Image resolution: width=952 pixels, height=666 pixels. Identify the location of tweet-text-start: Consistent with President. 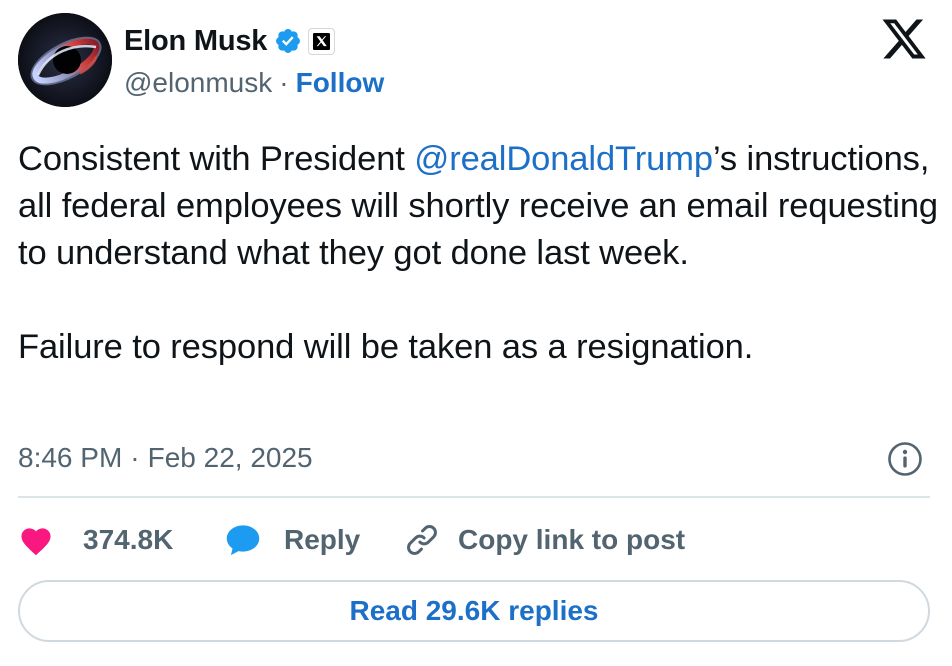
(216, 159).